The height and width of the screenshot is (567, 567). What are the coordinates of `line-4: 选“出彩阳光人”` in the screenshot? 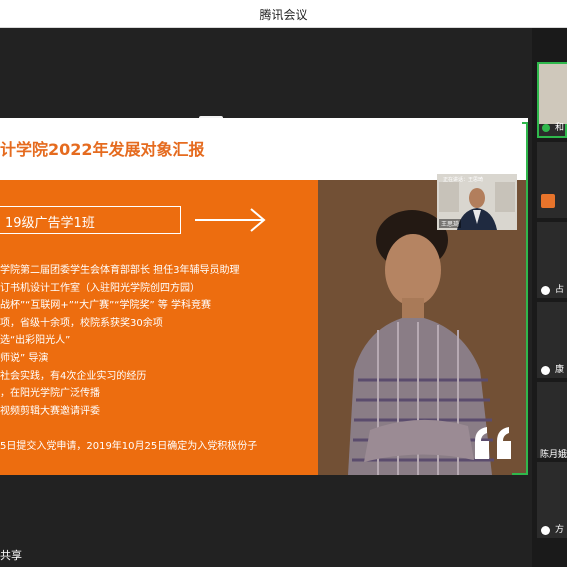 It's located at (35, 341).